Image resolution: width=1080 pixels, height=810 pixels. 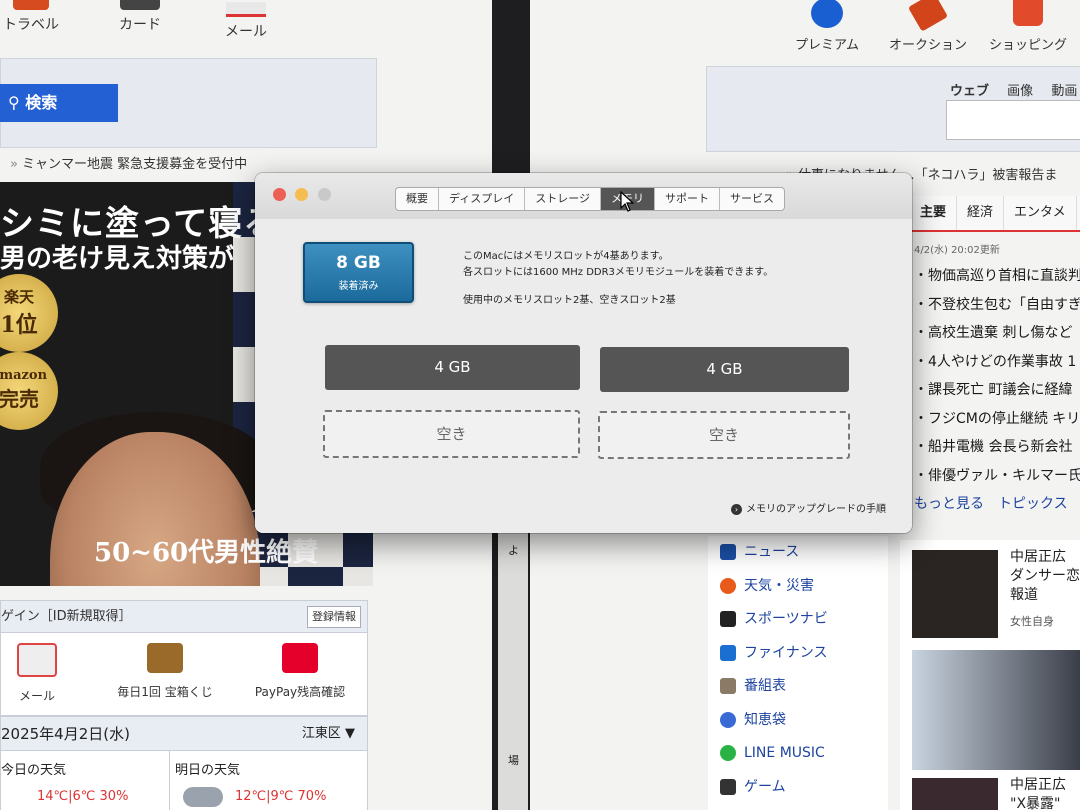 I want to click on weather-panel: 今日の天気 14℃|6℃ 30% 明日の天気 12℃|9℃ 70%, so click(x=184, y=780).